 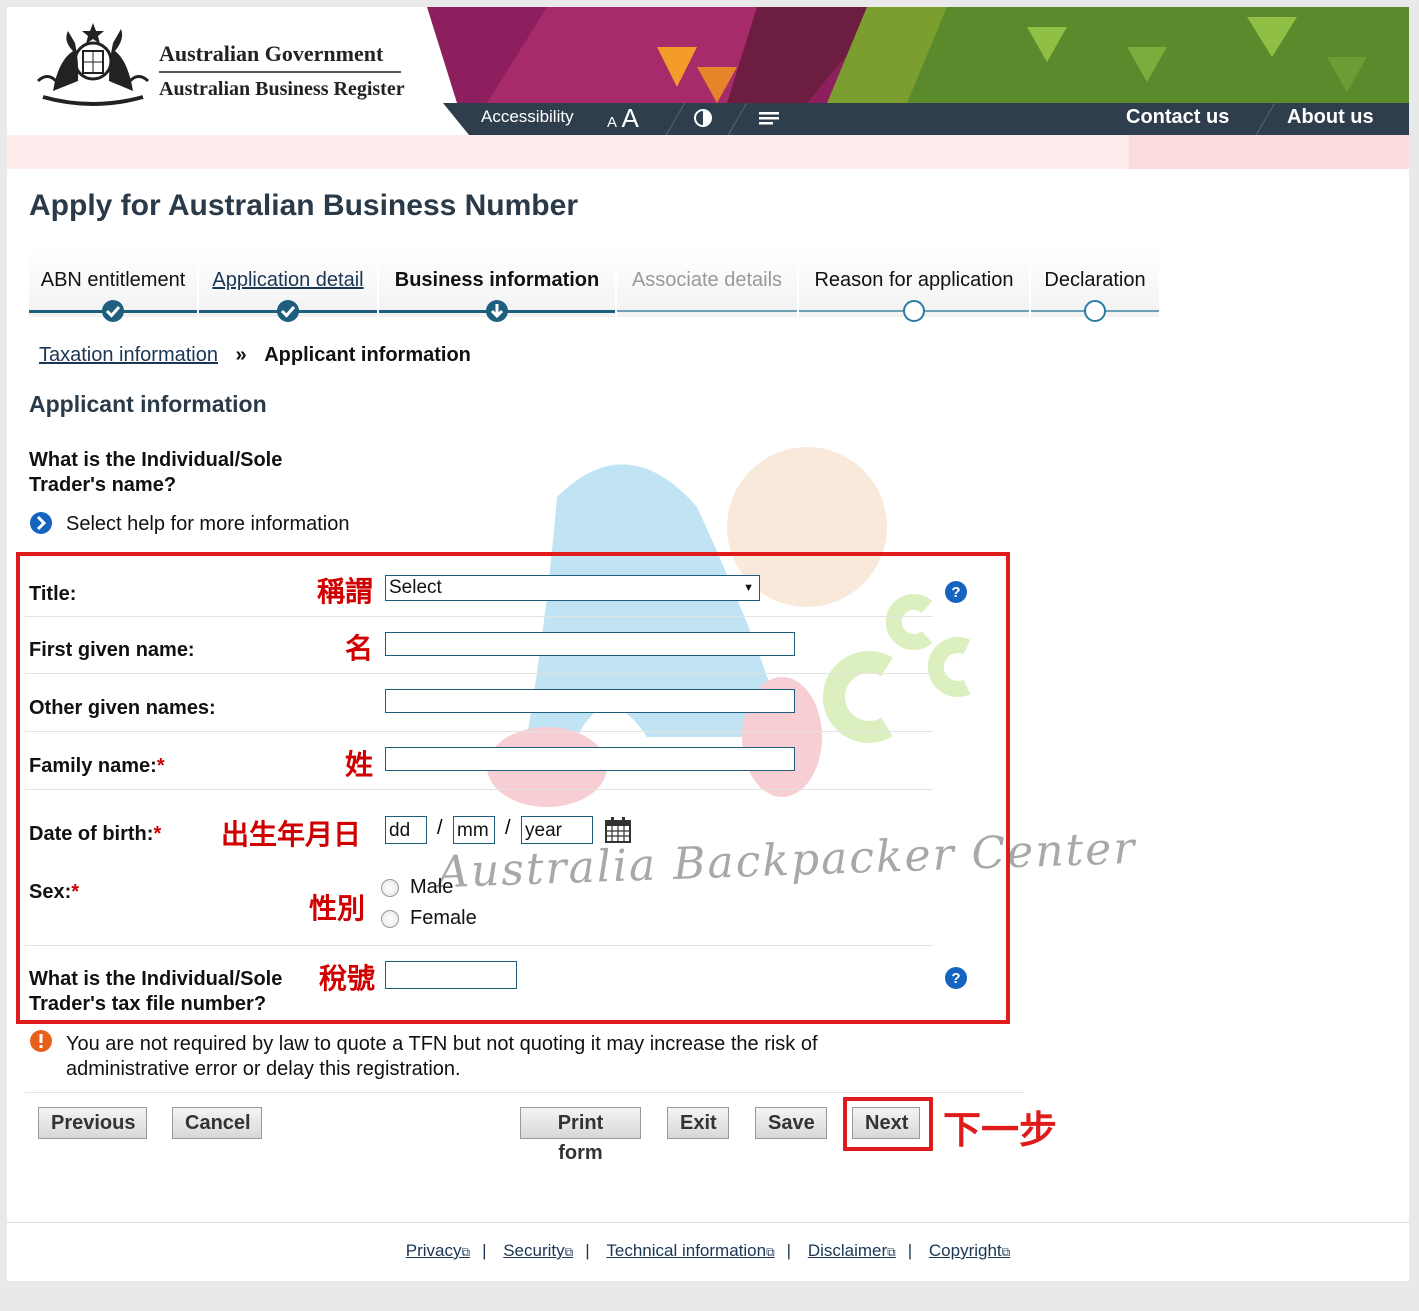 I want to click on header-strip, so click(x=708, y=152).